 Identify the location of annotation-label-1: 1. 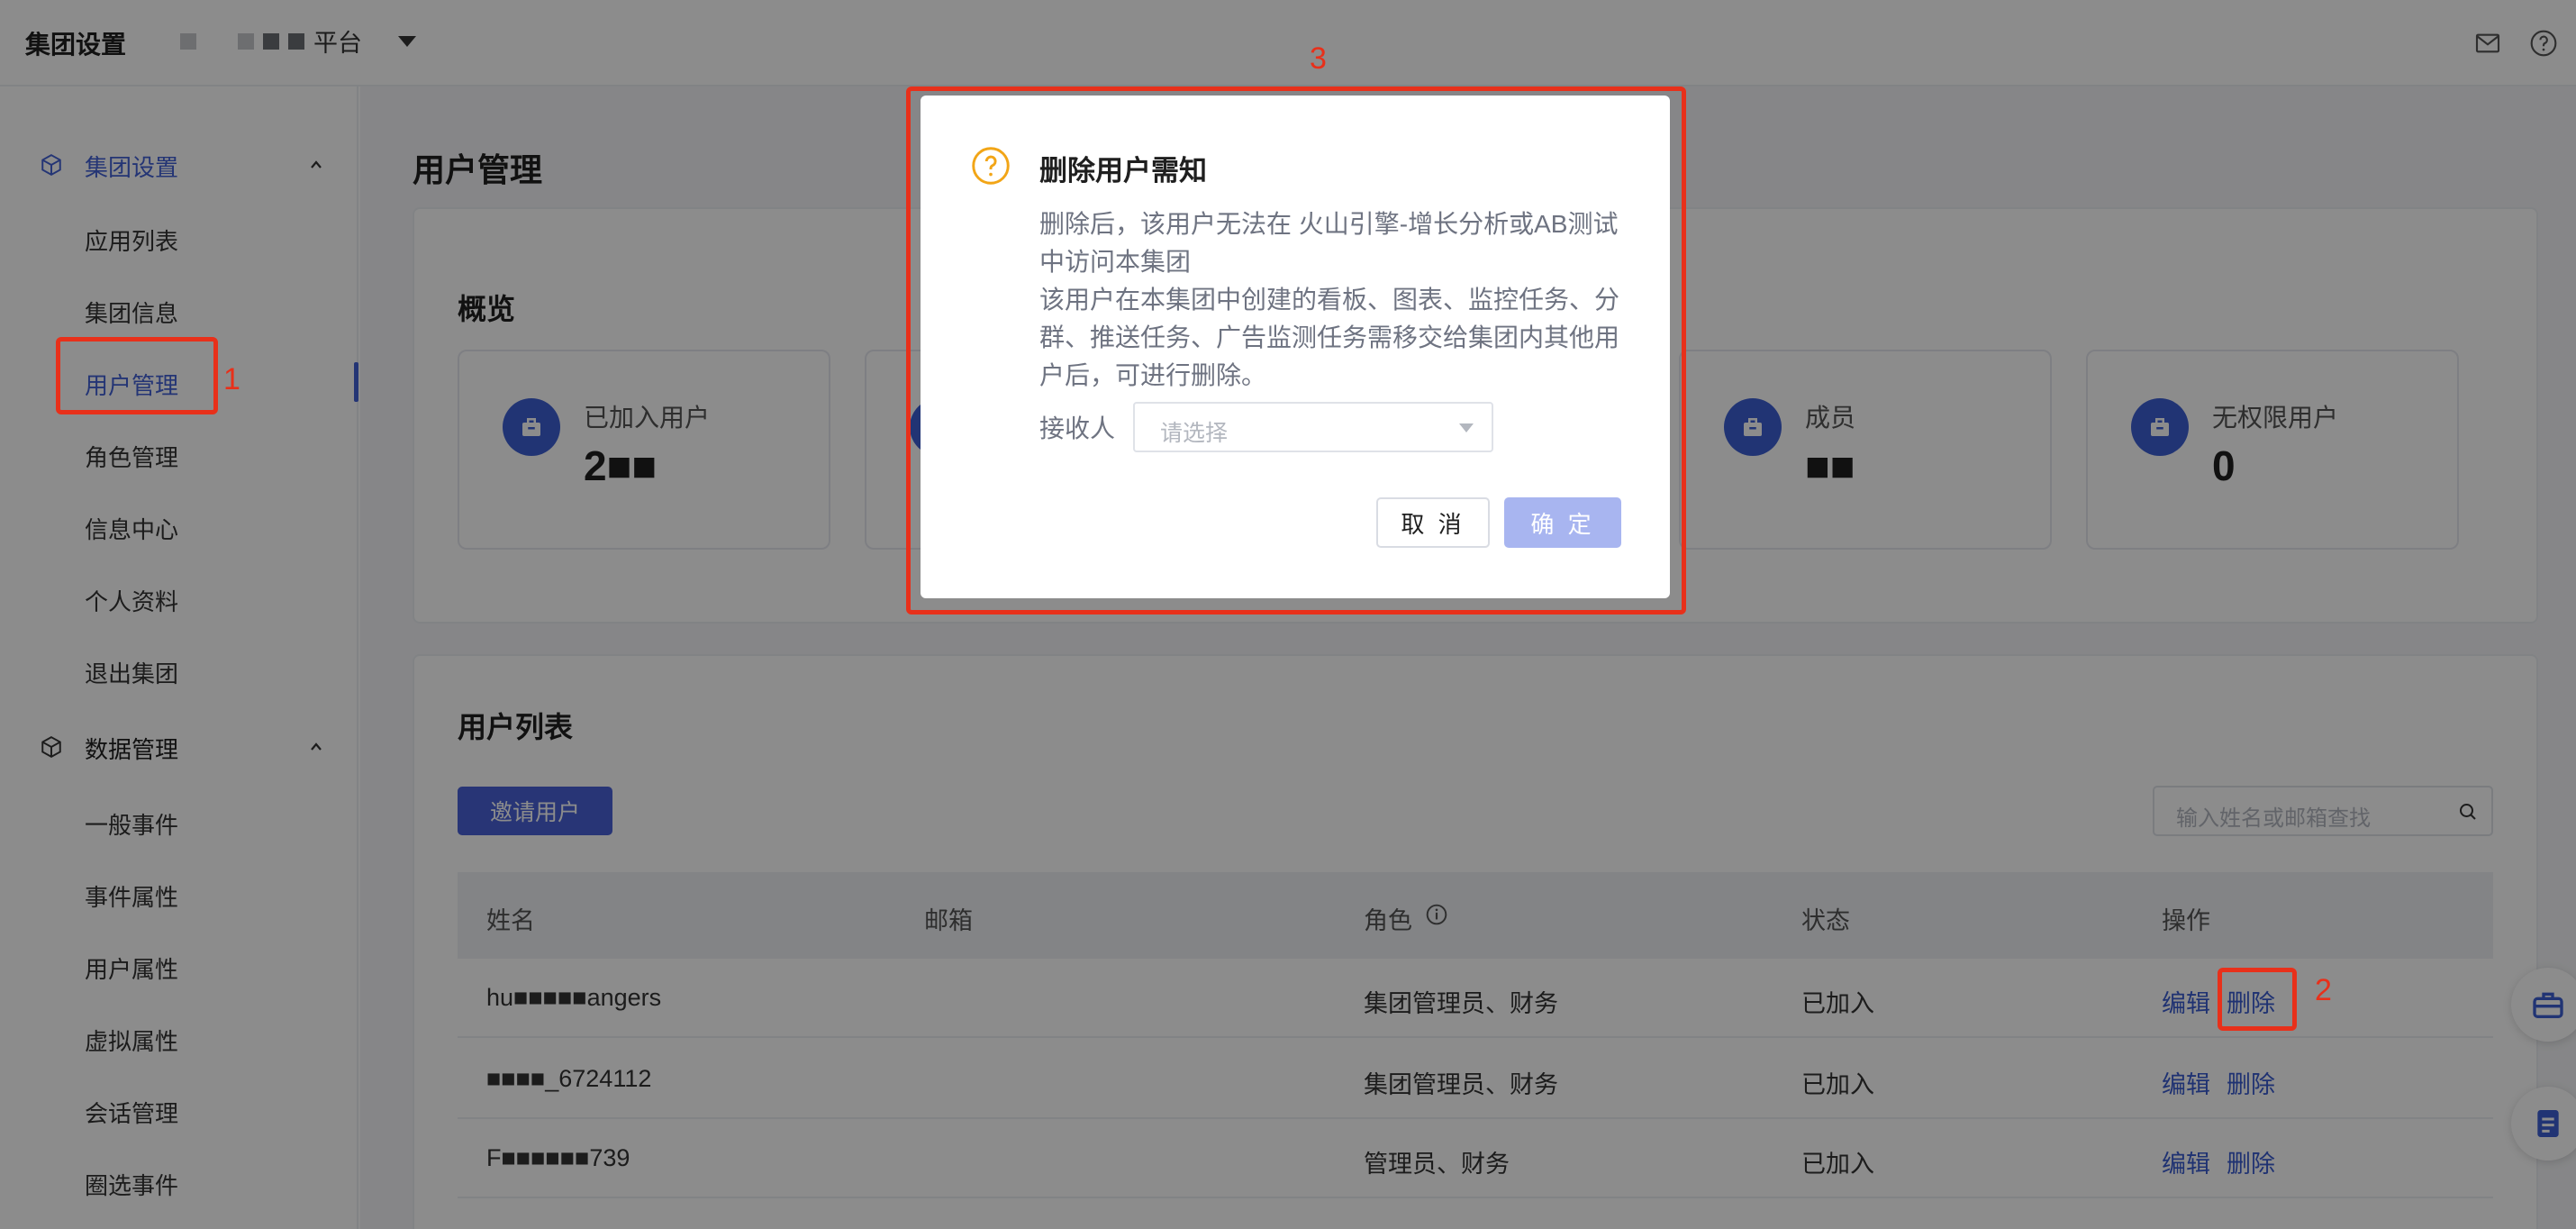
(231, 379).